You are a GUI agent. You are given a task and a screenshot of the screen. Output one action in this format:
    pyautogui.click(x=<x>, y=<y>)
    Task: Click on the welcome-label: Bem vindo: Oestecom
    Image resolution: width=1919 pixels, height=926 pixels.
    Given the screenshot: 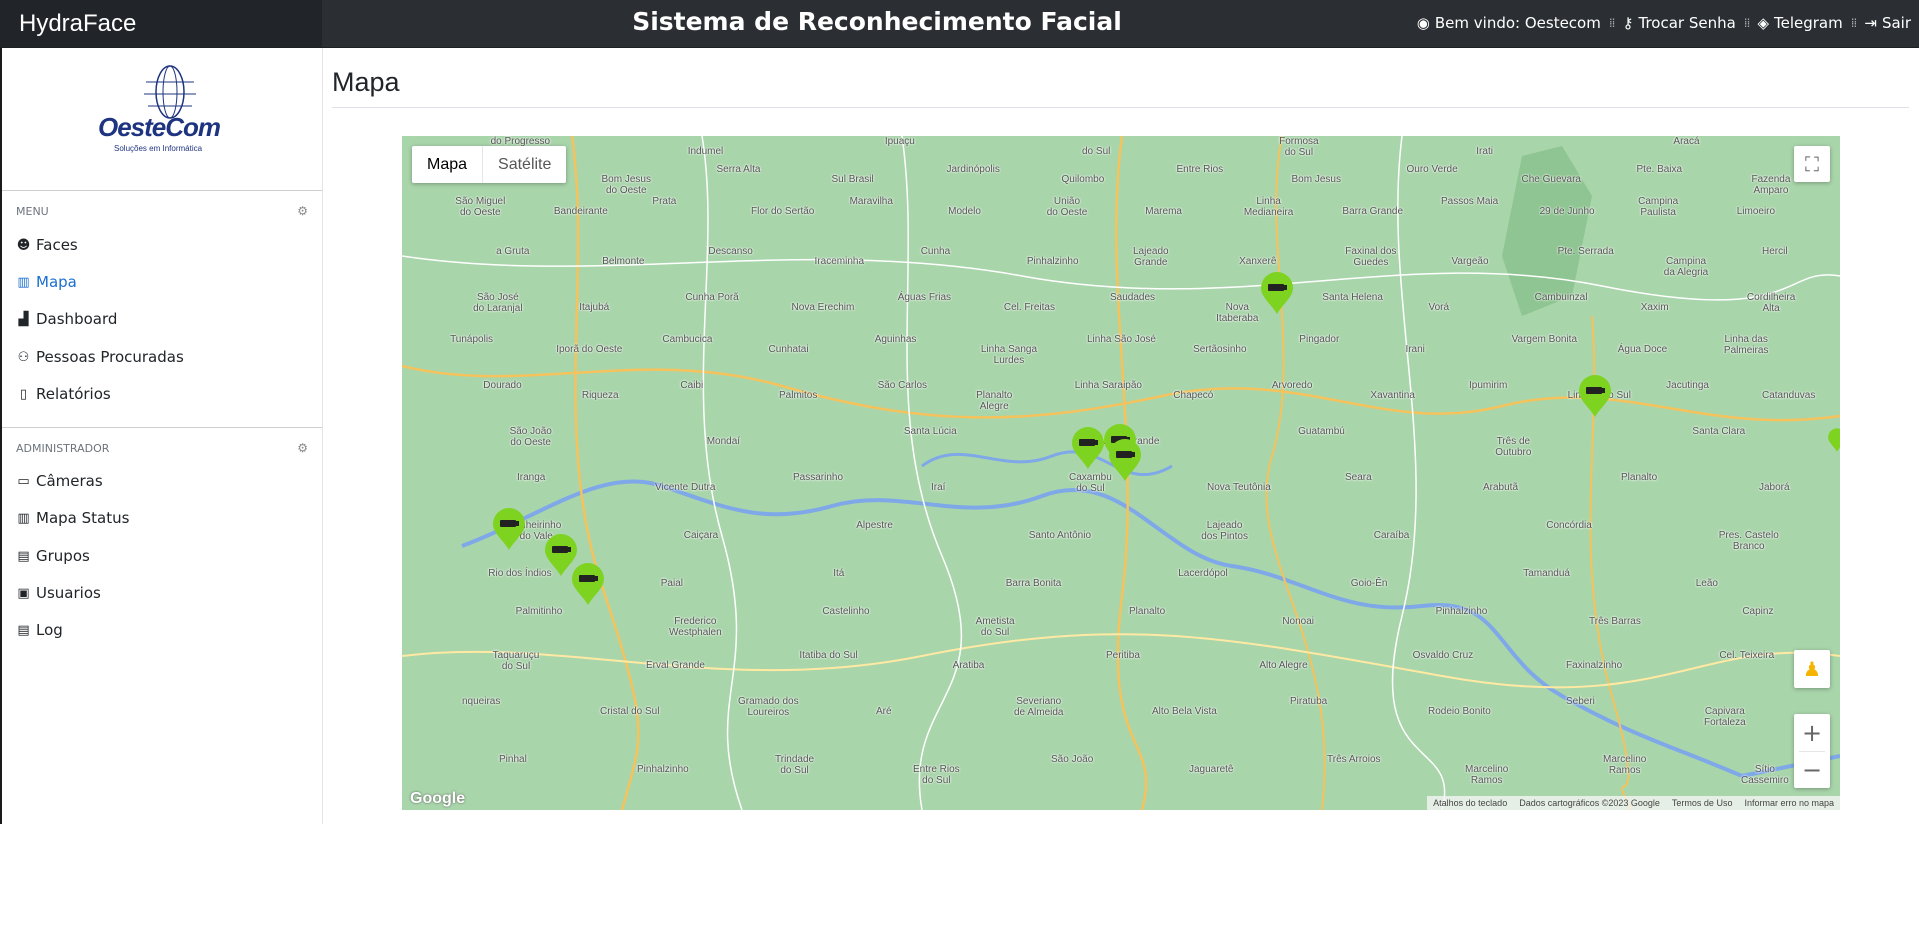 What is the action you would take?
    pyautogui.click(x=1517, y=23)
    